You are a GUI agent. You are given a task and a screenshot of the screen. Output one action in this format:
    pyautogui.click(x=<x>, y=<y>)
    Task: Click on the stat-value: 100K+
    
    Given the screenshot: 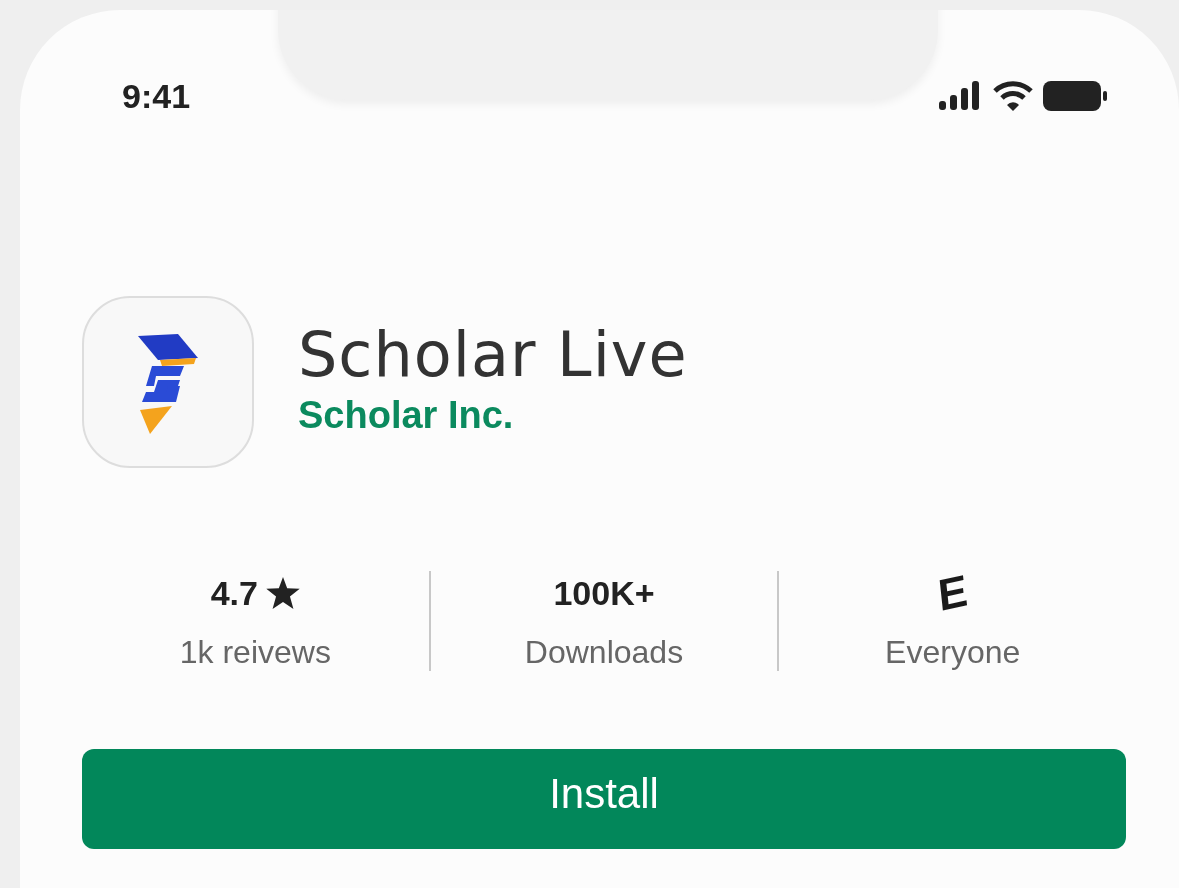 What is the action you would take?
    pyautogui.click(x=604, y=593)
    